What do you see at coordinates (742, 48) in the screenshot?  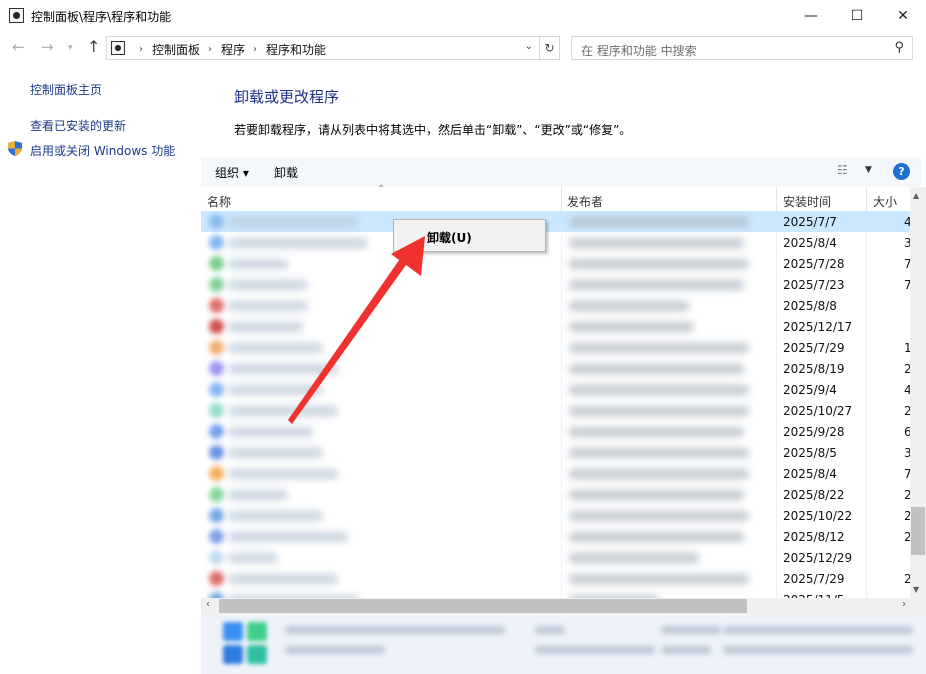 I see `search-input: 在 程序和功能 中搜索 ⚲` at bounding box center [742, 48].